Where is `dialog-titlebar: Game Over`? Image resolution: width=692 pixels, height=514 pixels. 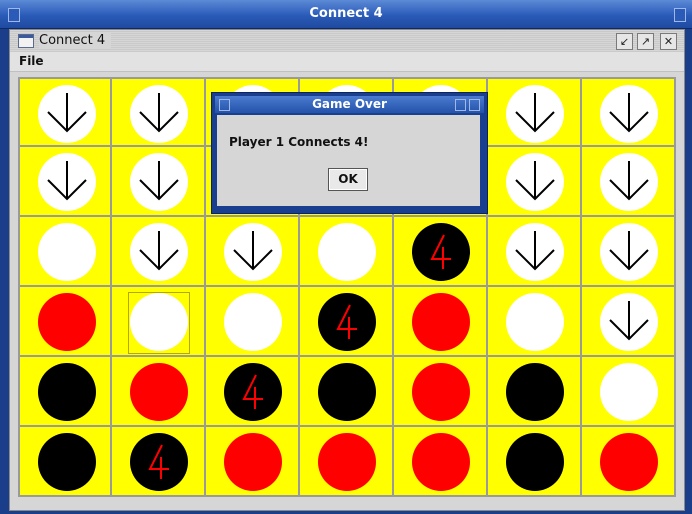
dialog-titlebar: Game Over is located at coordinates (349, 104).